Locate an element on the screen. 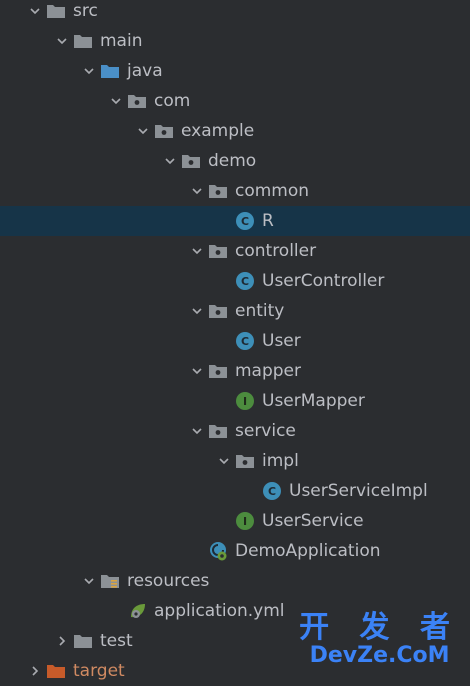  tree-node-label: controller is located at coordinates (276, 251).